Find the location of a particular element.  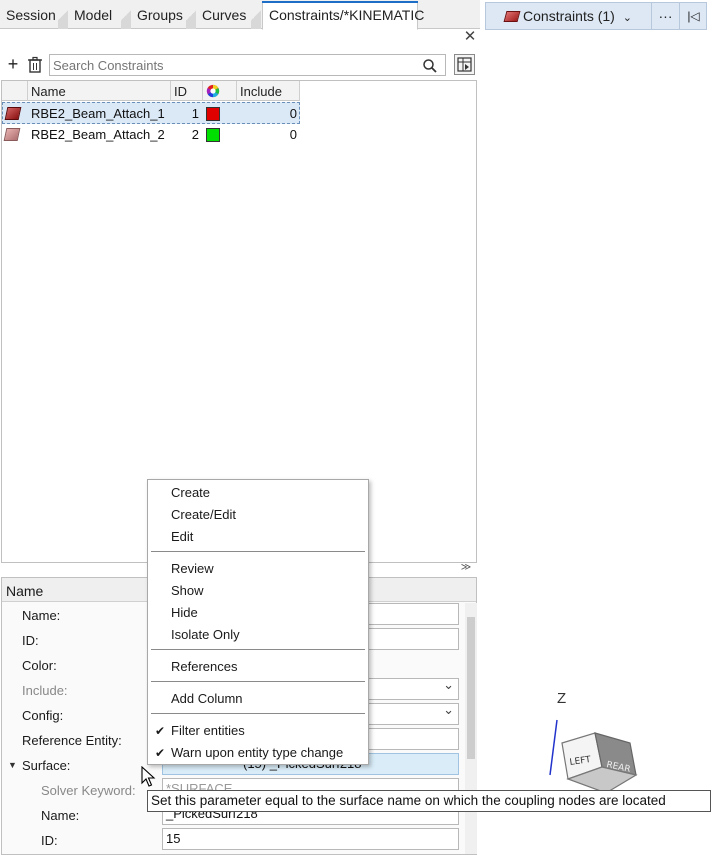

tab-label: Curves is located at coordinates (224, 15).